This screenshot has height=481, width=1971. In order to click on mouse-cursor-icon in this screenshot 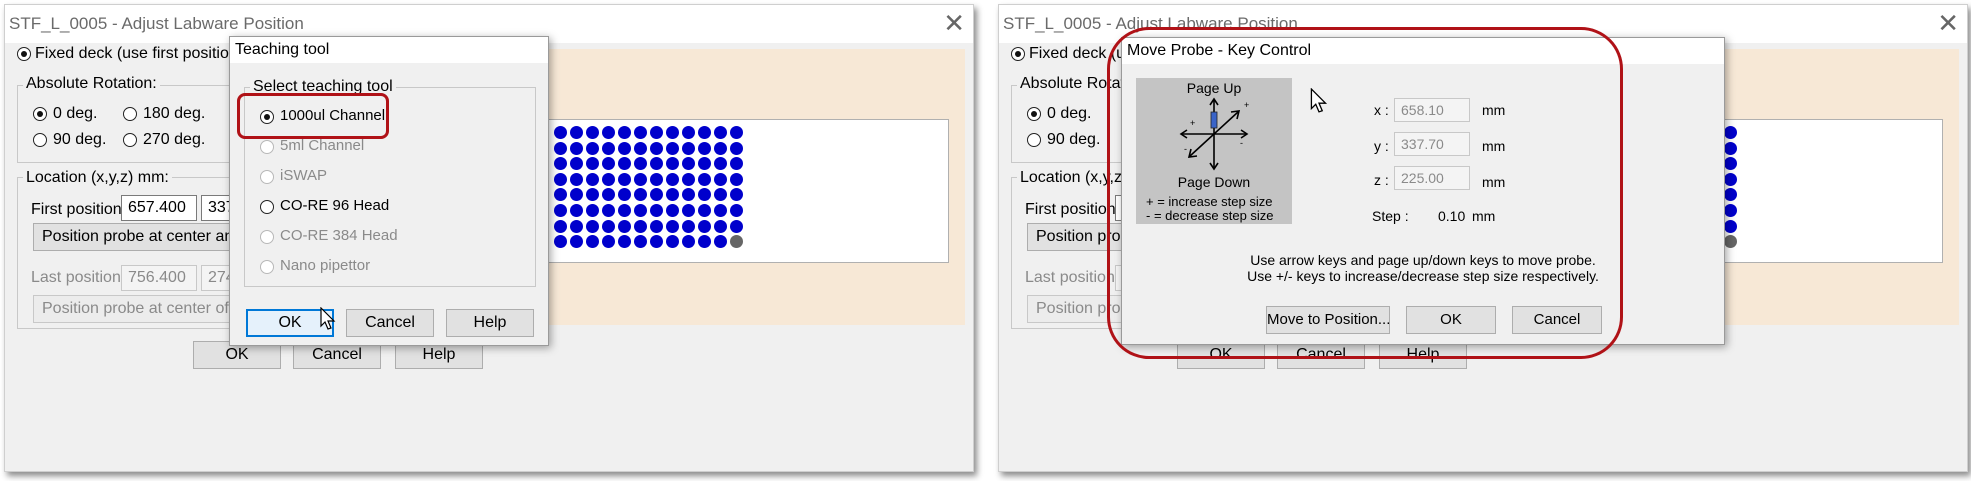, I will do `click(328, 318)`.